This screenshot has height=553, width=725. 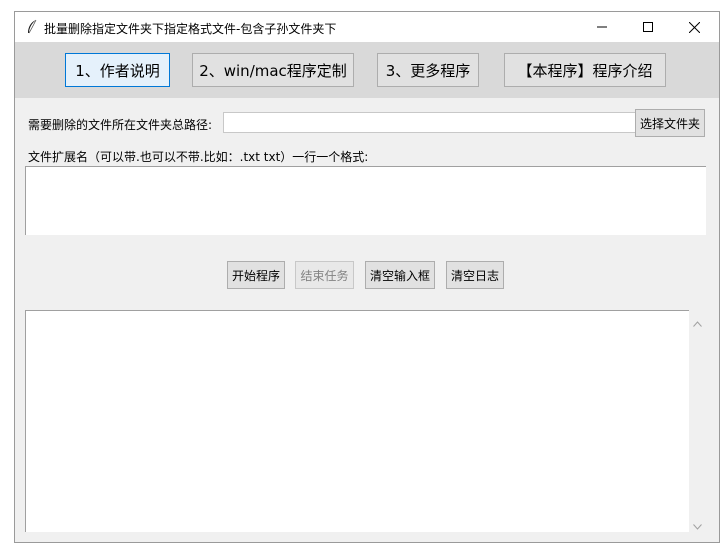 I want to click on start-button: 开始程序, so click(x=256, y=275).